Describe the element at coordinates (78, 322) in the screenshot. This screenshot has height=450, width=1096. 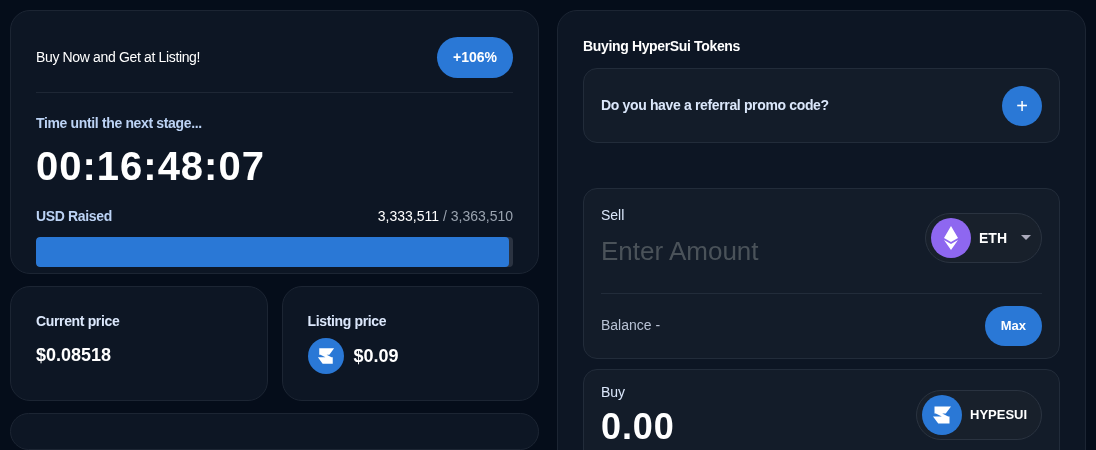
I see `price-label: Current price` at that location.